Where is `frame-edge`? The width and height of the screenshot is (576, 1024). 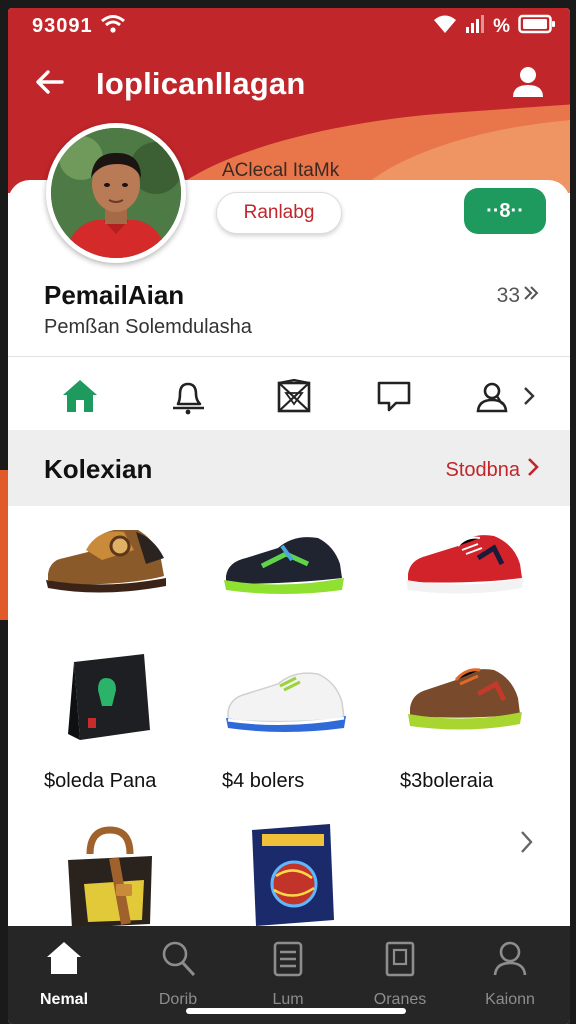 frame-edge is located at coordinates (4, 545).